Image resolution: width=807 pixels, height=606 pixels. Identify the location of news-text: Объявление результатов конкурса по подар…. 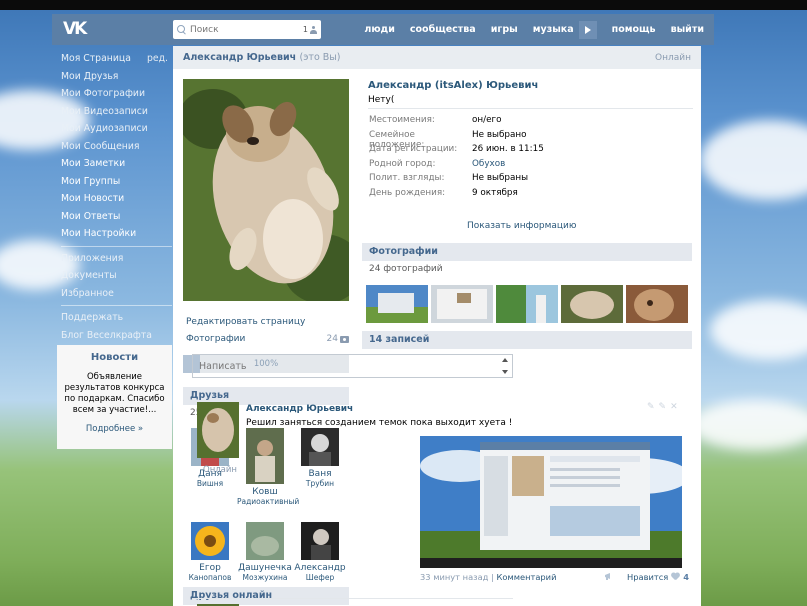
(114, 393).